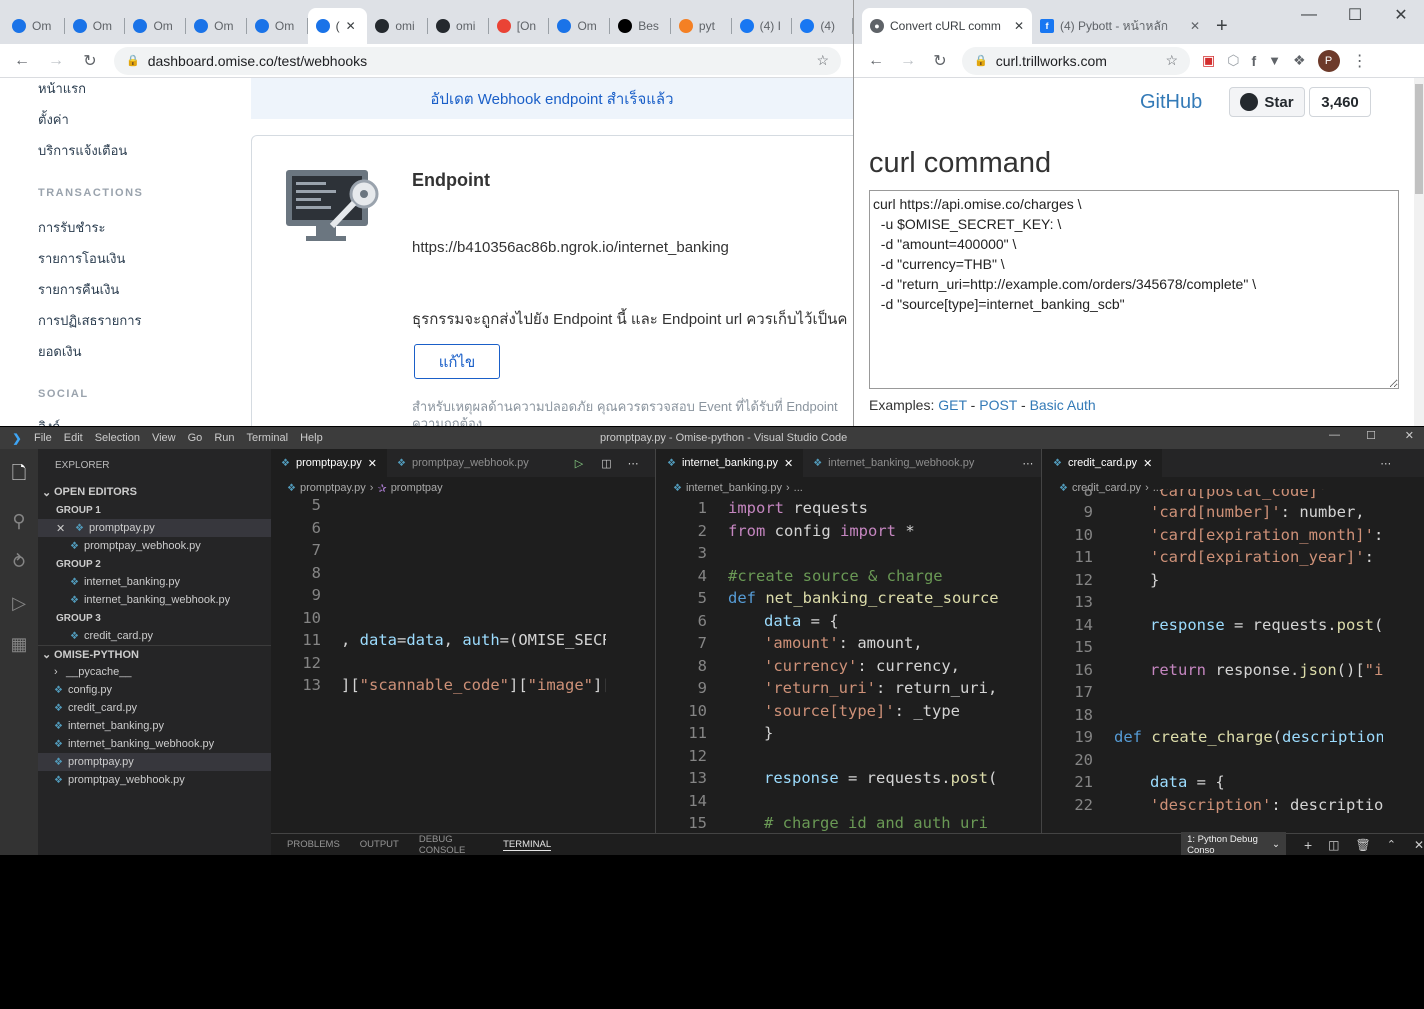 The width and height of the screenshot is (1424, 1009). I want to click on address-bar: 🔒 dashboard.omise.co/test/webhooks ☆, so click(477, 60).